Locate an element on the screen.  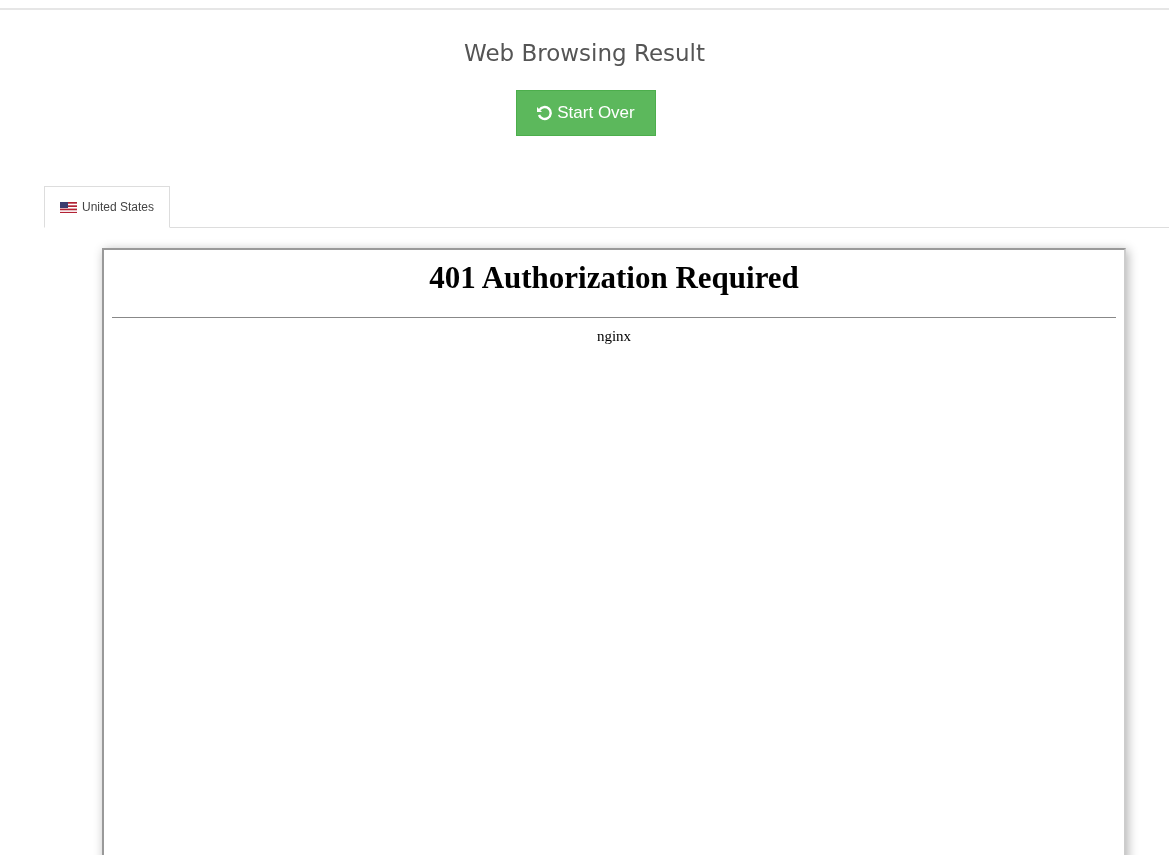
server-name: nginx is located at coordinates (614, 336).